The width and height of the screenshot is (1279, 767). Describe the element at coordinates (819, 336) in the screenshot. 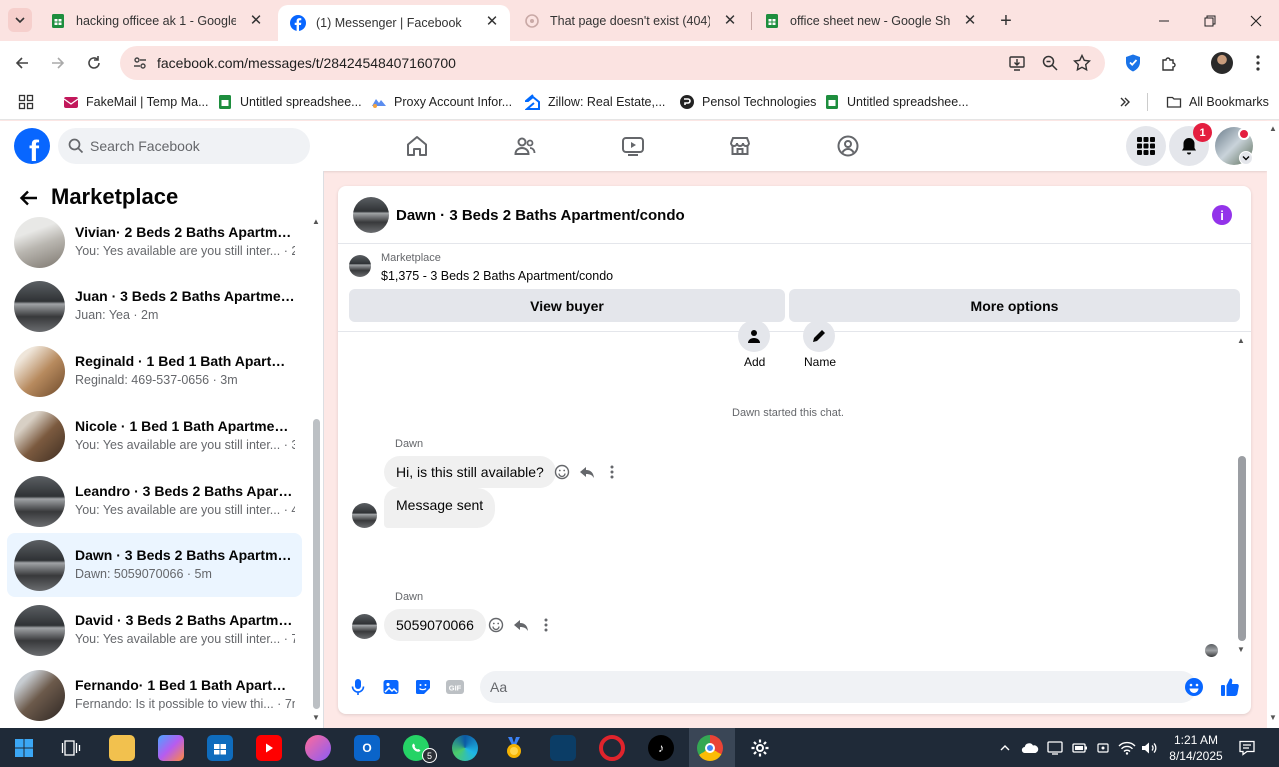

I see `name-contact-button` at that location.